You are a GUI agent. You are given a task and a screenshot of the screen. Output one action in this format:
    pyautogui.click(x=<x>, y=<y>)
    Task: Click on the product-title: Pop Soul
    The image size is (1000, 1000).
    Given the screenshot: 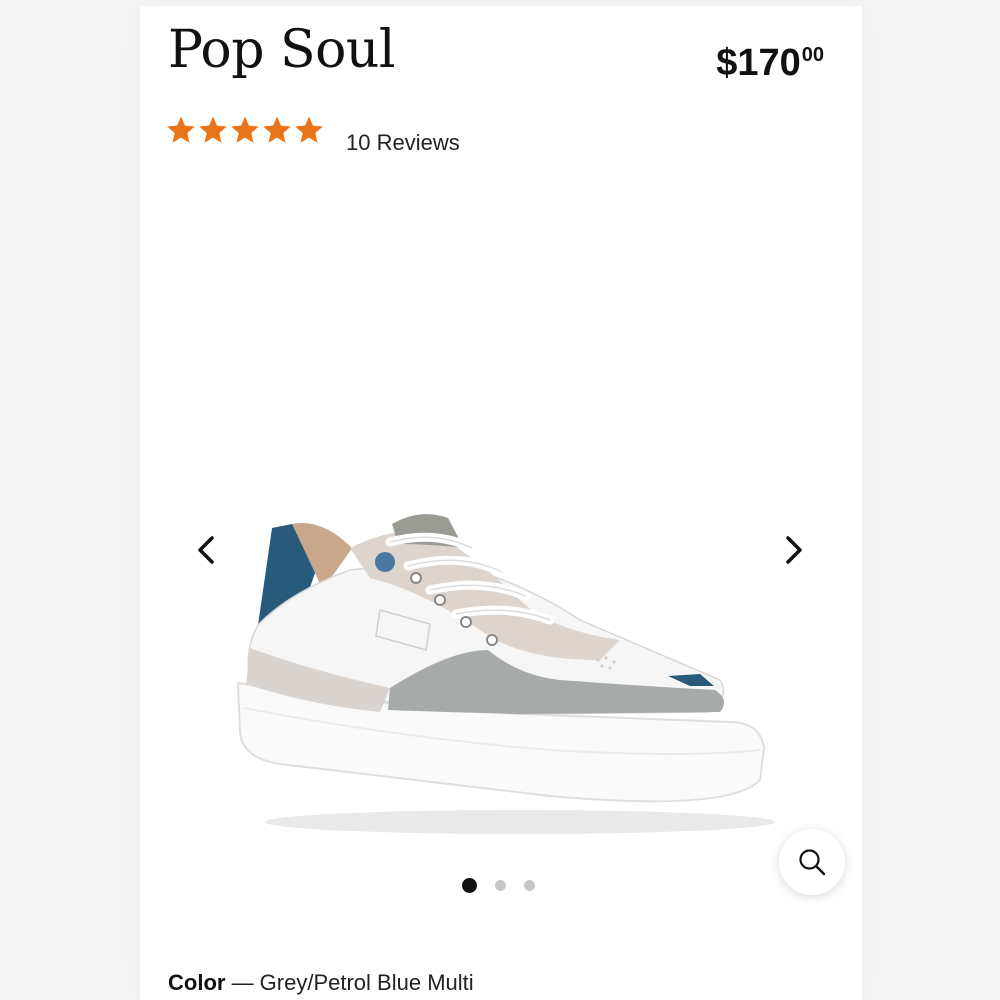 What is the action you would take?
    pyautogui.click(x=282, y=50)
    